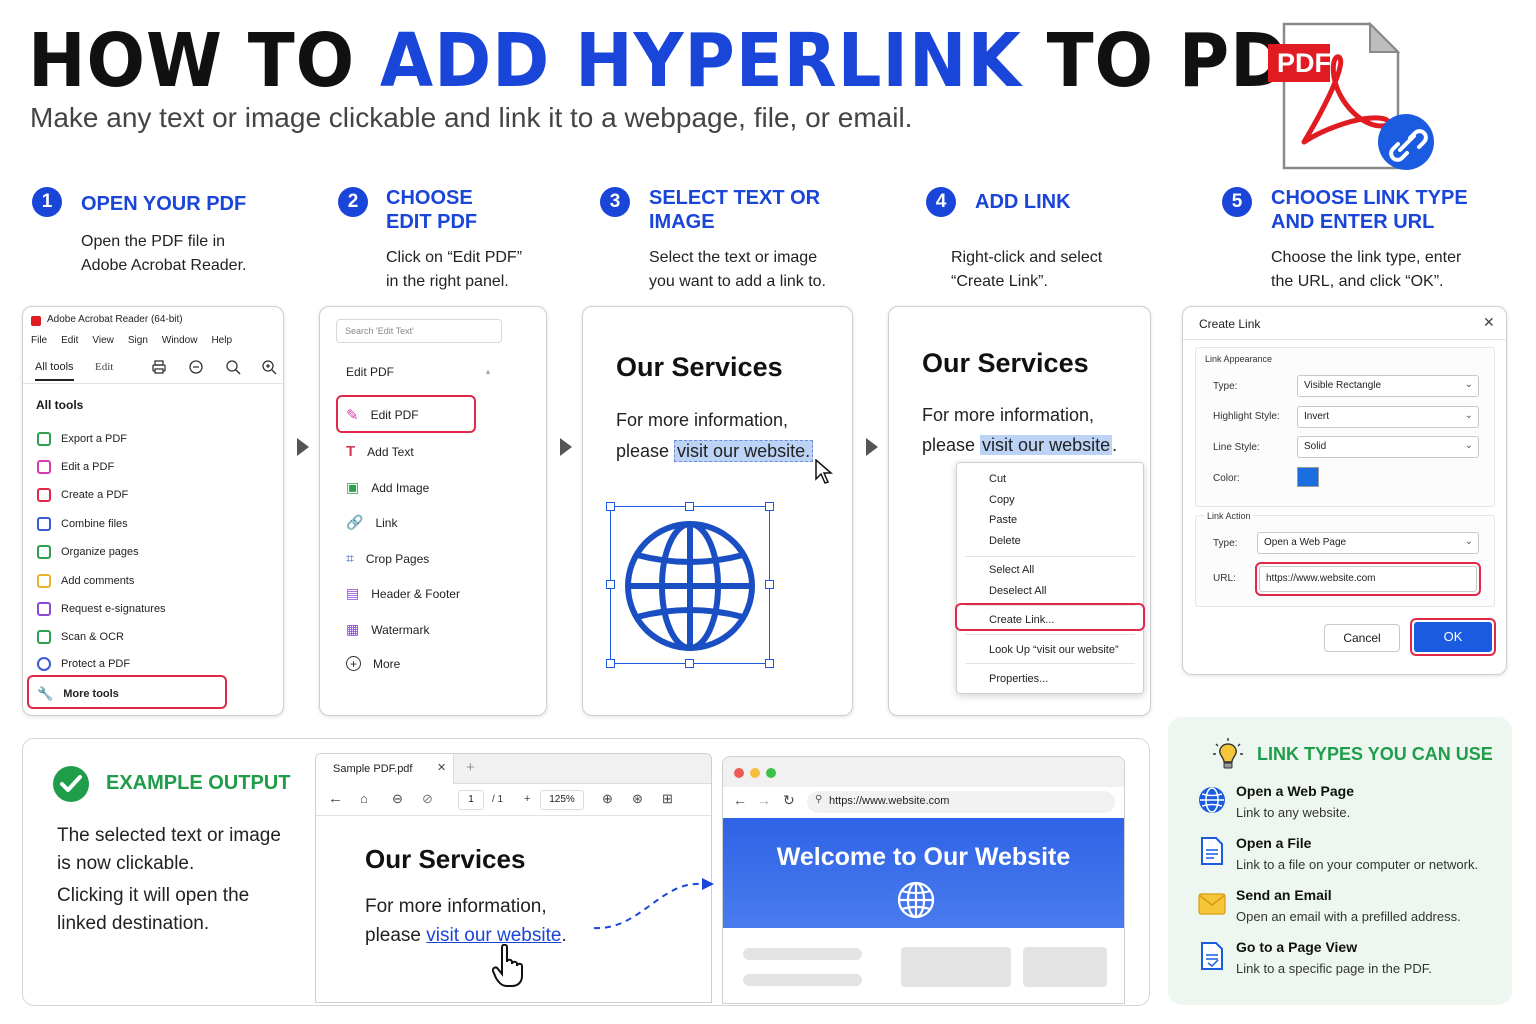  I want to click on tool-link: 🔗 Link, so click(371, 522).